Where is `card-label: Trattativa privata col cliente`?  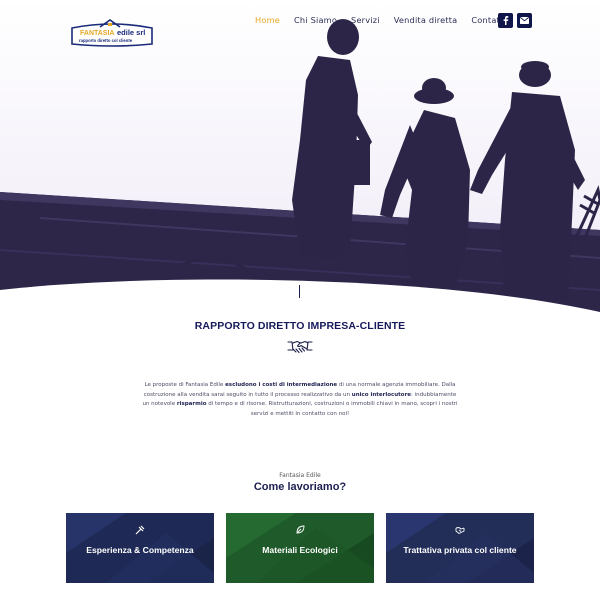 card-label: Trattativa privata col cliente is located at coordinates (460, 550).